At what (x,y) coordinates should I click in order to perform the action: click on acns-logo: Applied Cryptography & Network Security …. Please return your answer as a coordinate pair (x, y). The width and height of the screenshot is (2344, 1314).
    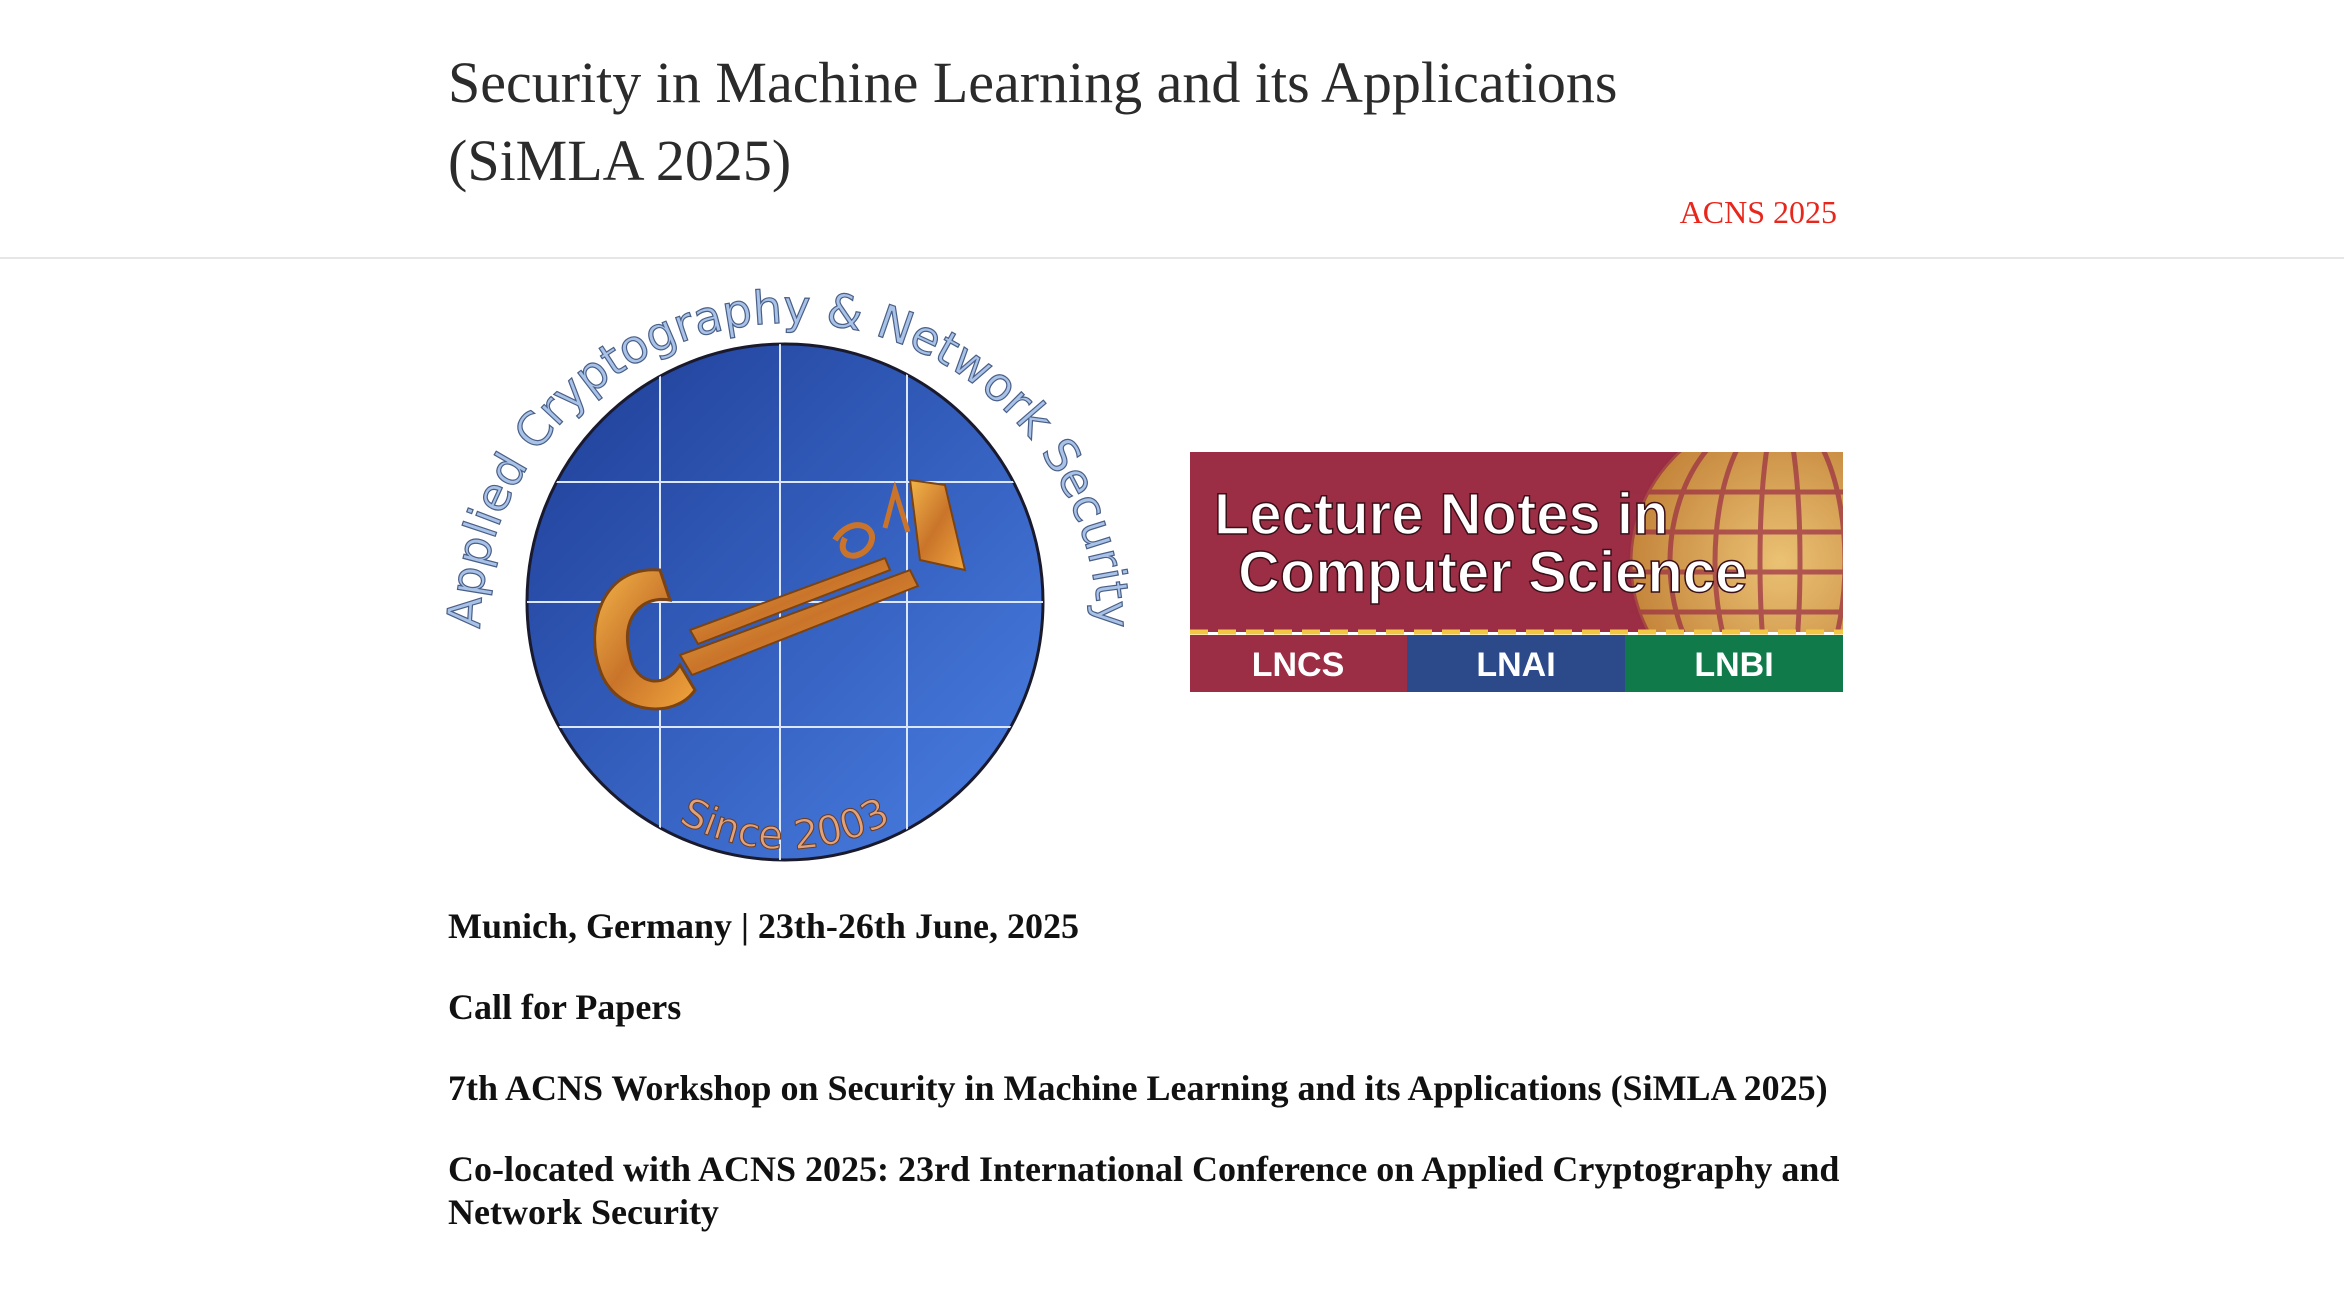
    Looking at the image, I should click on (790, 570).